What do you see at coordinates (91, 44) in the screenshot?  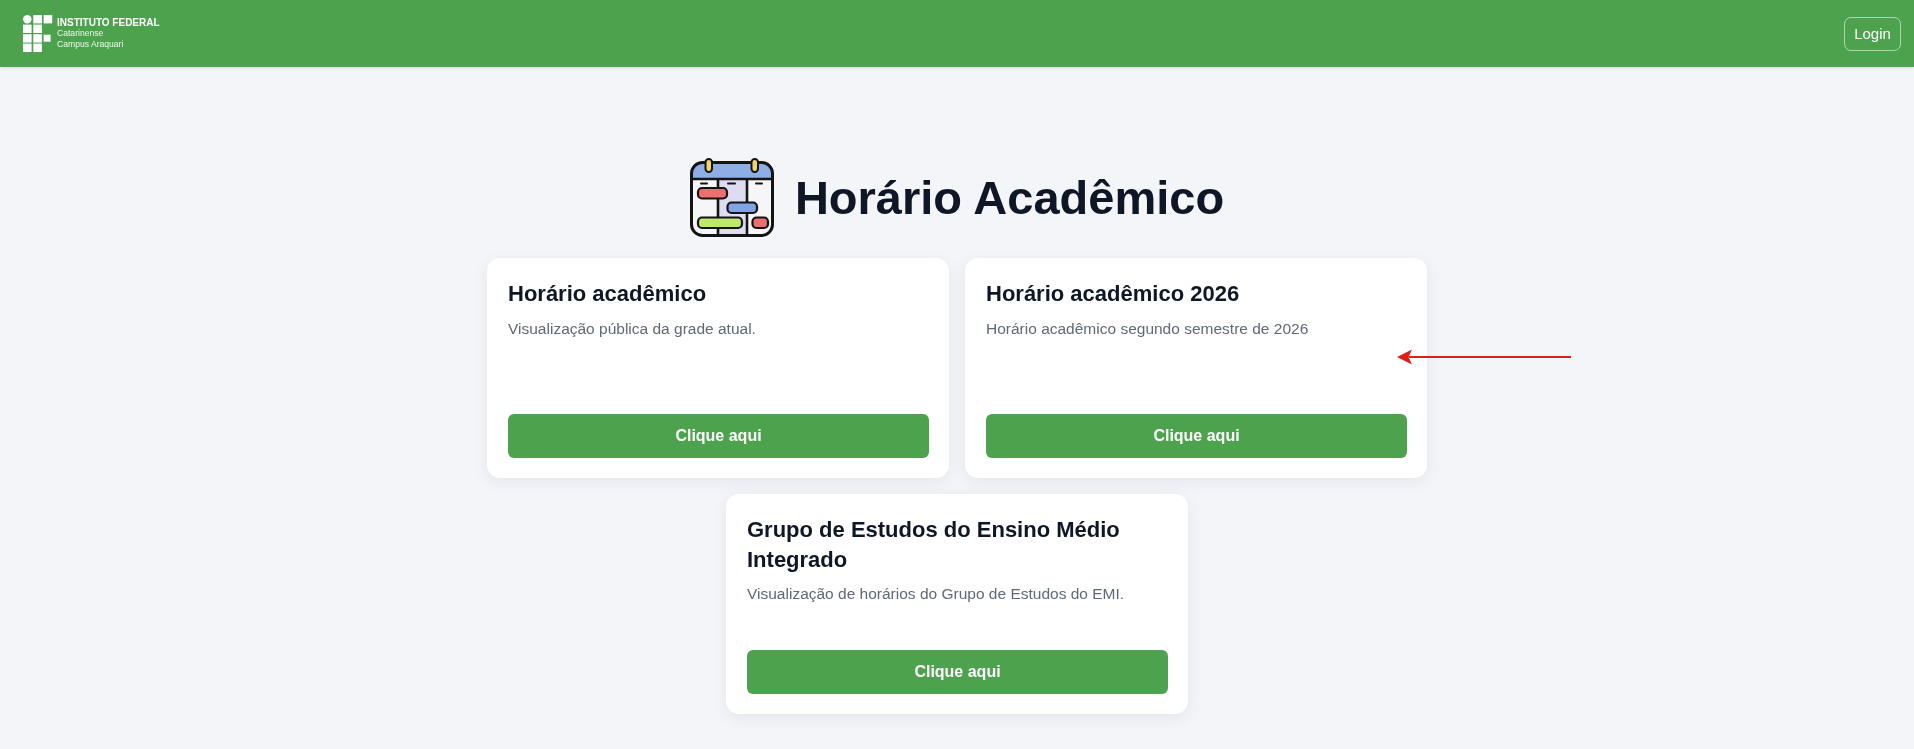 I see `campus-label: Campus Araquari` at bounding box center [91, 44].